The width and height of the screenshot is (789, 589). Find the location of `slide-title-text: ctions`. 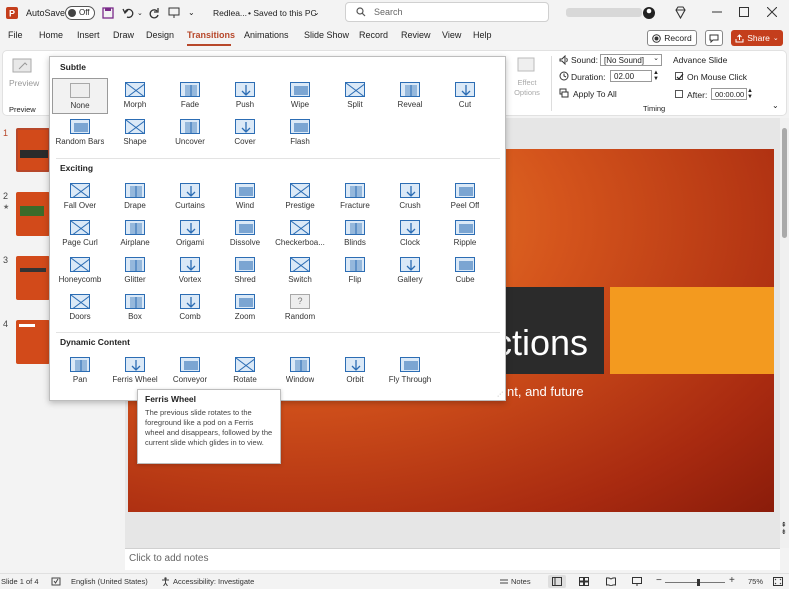

slide-title-text: ctions is located at coordinates (541, 343).